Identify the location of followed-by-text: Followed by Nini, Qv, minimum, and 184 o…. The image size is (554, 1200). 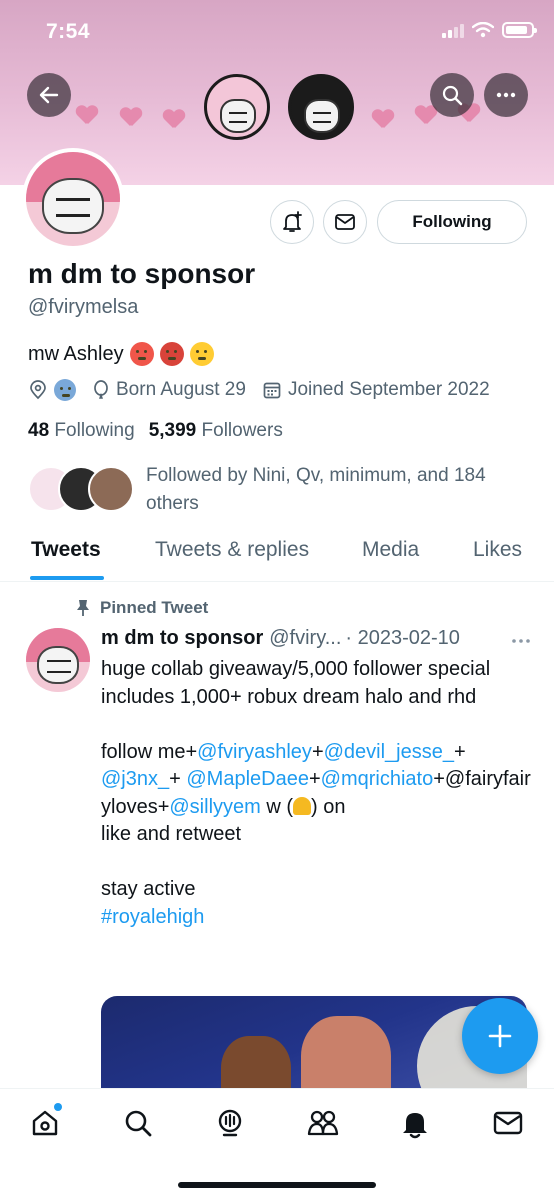
(316, 489).